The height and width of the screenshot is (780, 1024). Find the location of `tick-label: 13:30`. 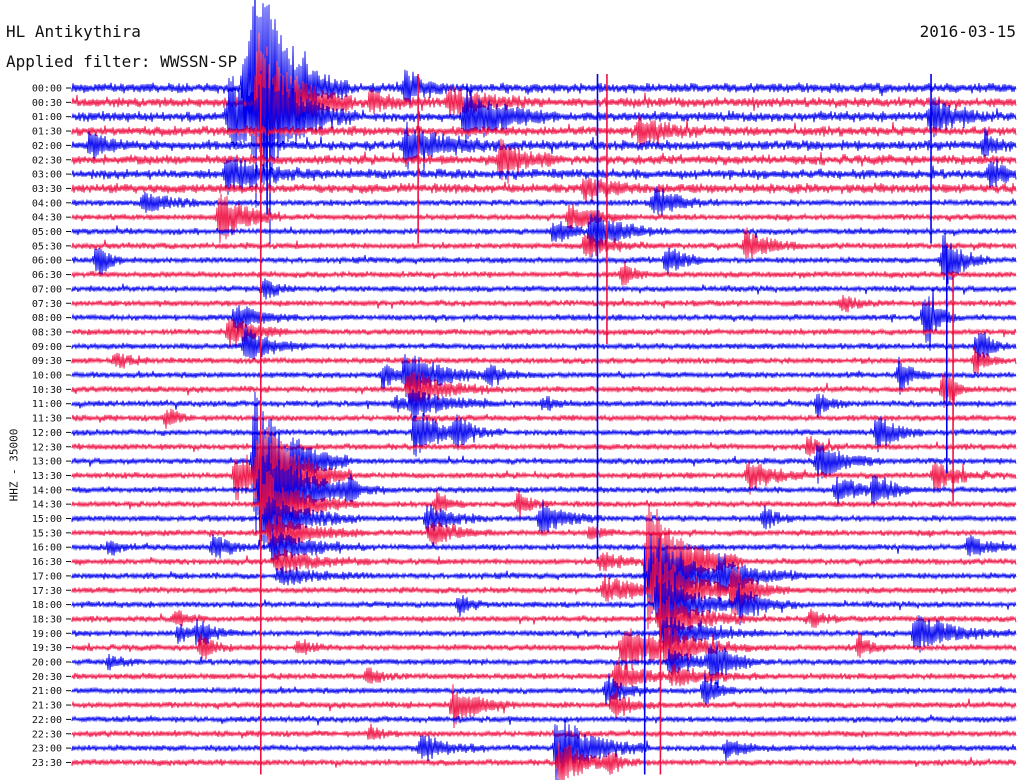

tick-label: 13:30 is located at coordinates (47, 476).